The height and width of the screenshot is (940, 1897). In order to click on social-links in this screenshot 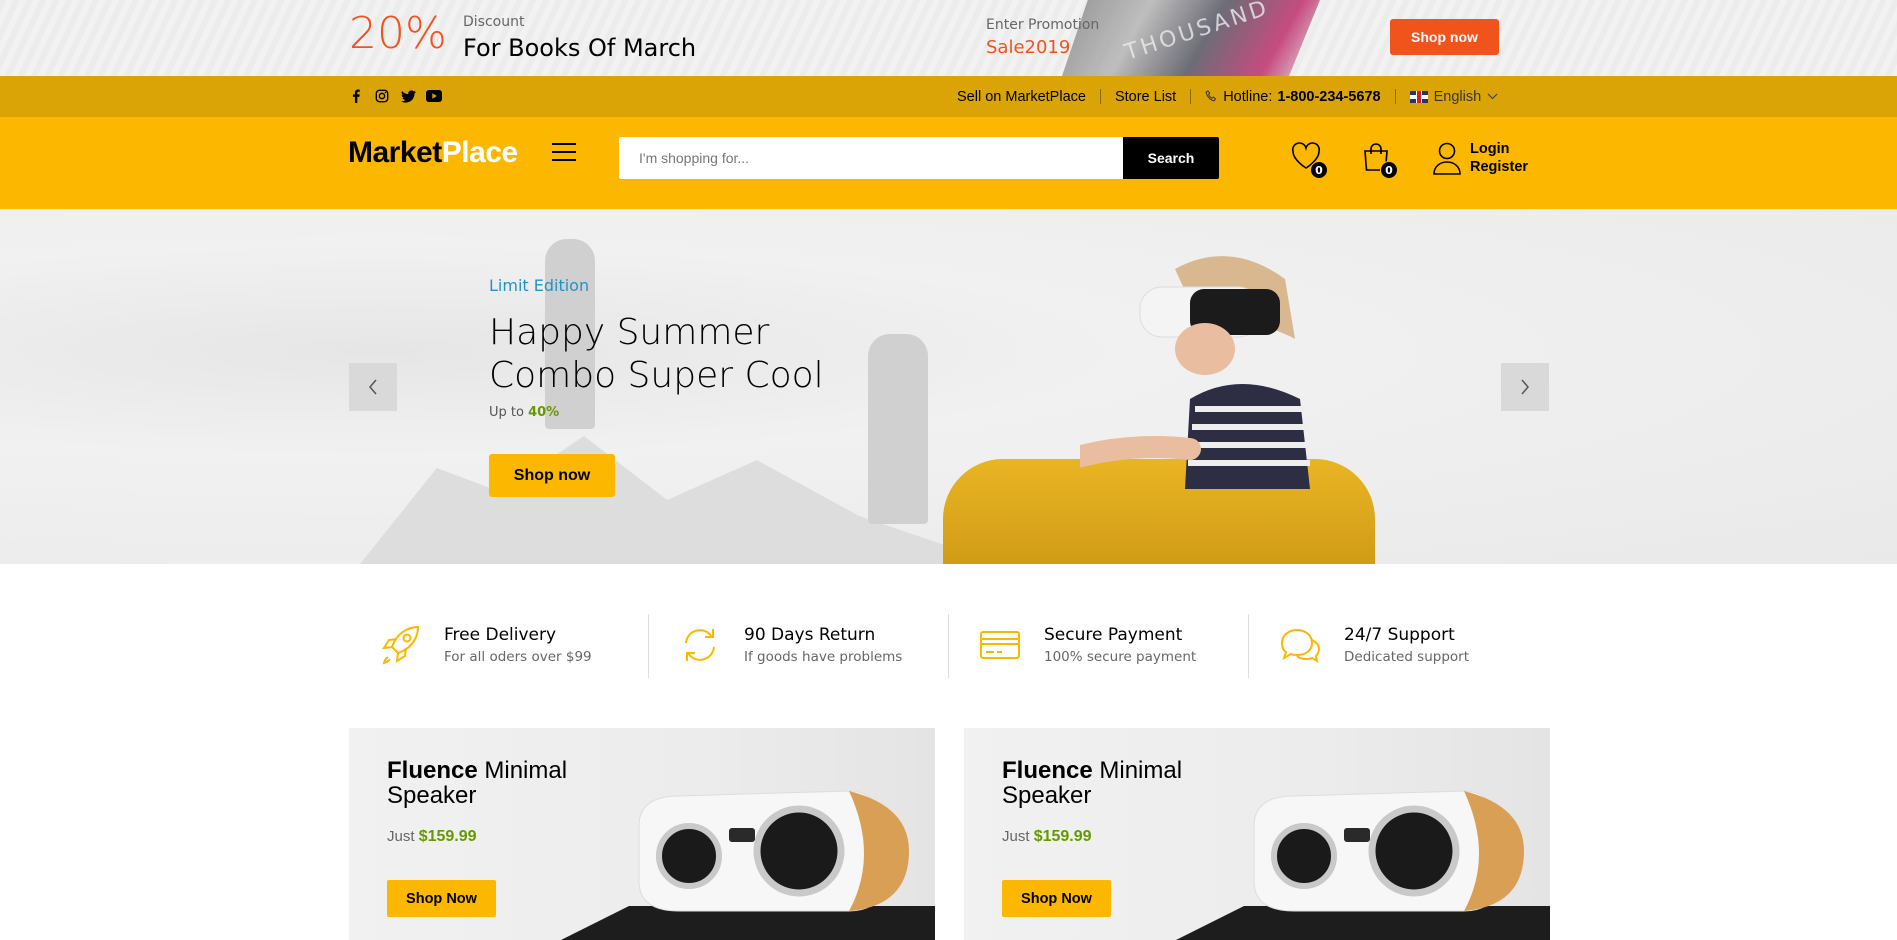, I will do `click(395, 96)`.